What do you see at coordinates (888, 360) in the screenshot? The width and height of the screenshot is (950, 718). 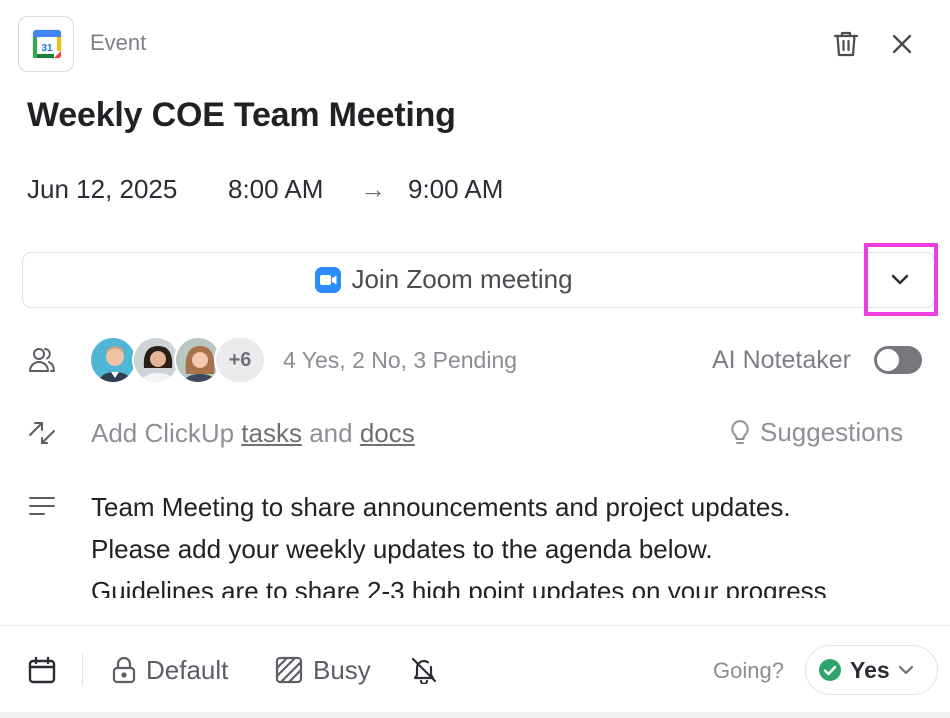 I see `toggle-knob` at bounding box center [888, 360].